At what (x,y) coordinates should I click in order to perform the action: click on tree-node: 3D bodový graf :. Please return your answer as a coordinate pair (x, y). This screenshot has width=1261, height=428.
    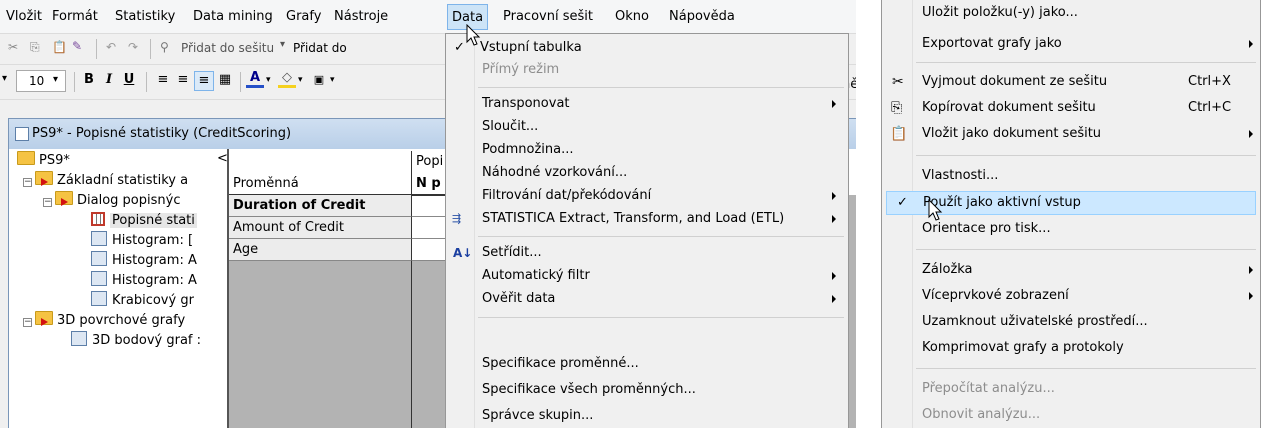
    Looking at the image, I should click on (136, 341).